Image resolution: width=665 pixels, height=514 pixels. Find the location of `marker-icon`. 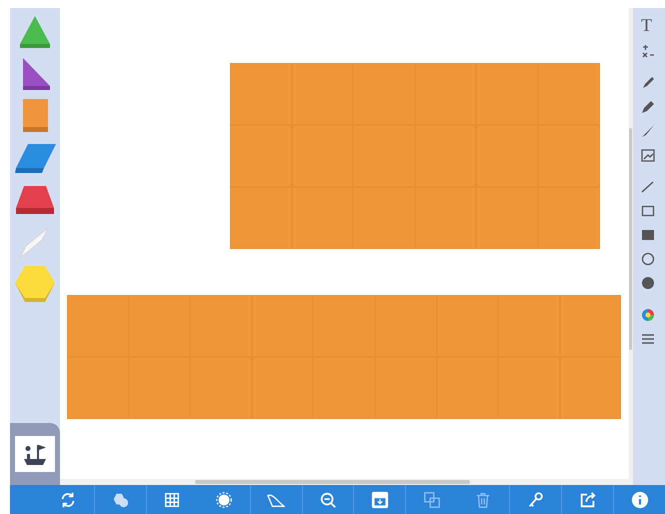

marker-icon is located at coordinates (648, 107).